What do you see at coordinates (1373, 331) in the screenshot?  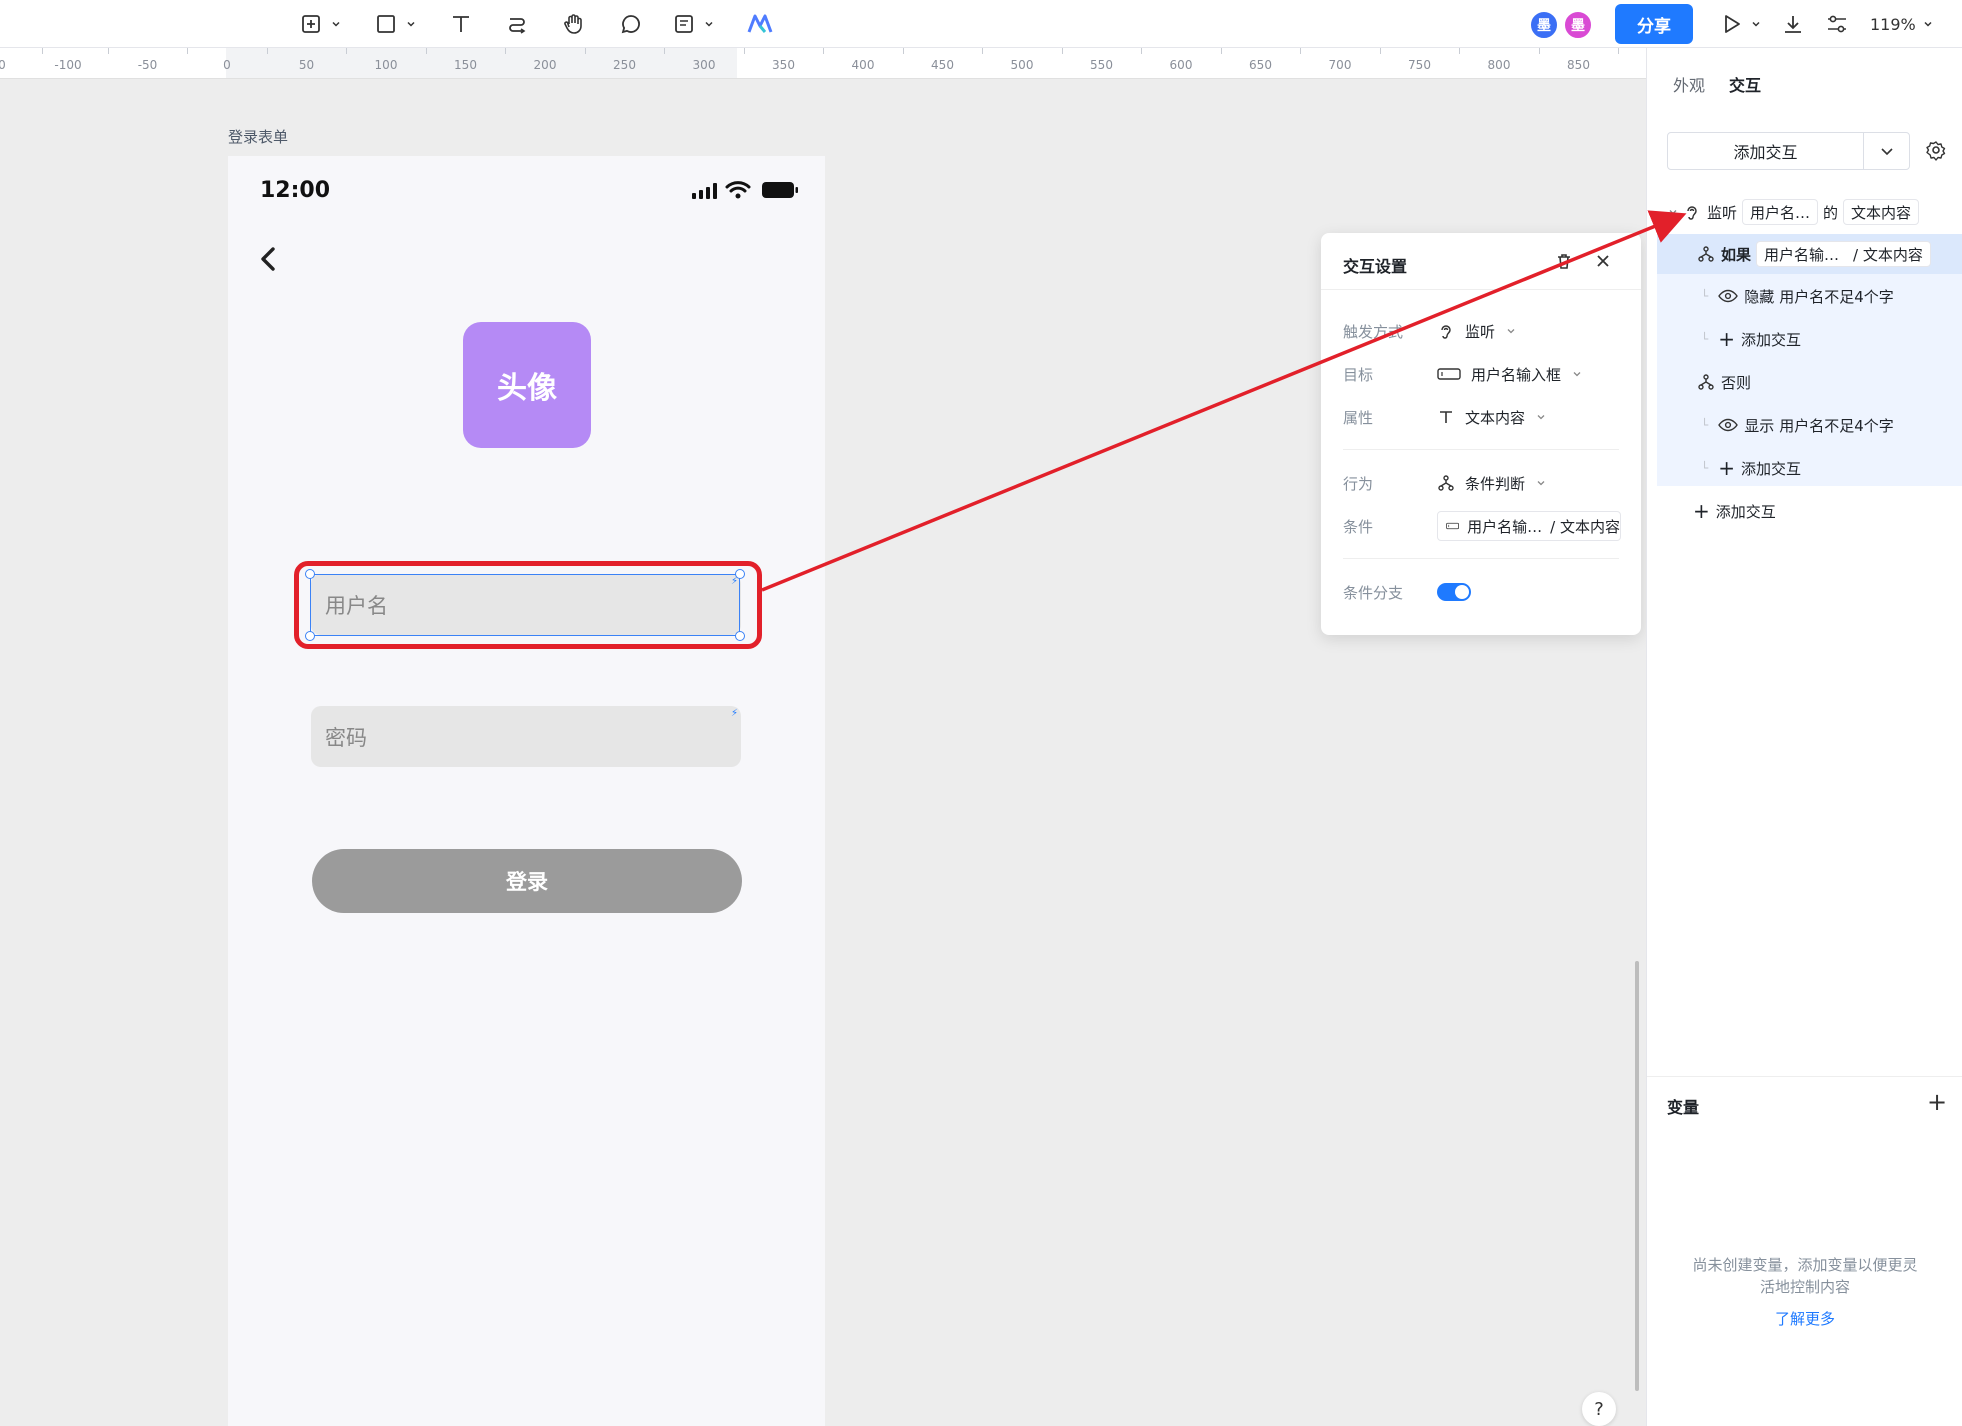 I see `trigger-label: 触发方式` at bounding box center [1373, 331].